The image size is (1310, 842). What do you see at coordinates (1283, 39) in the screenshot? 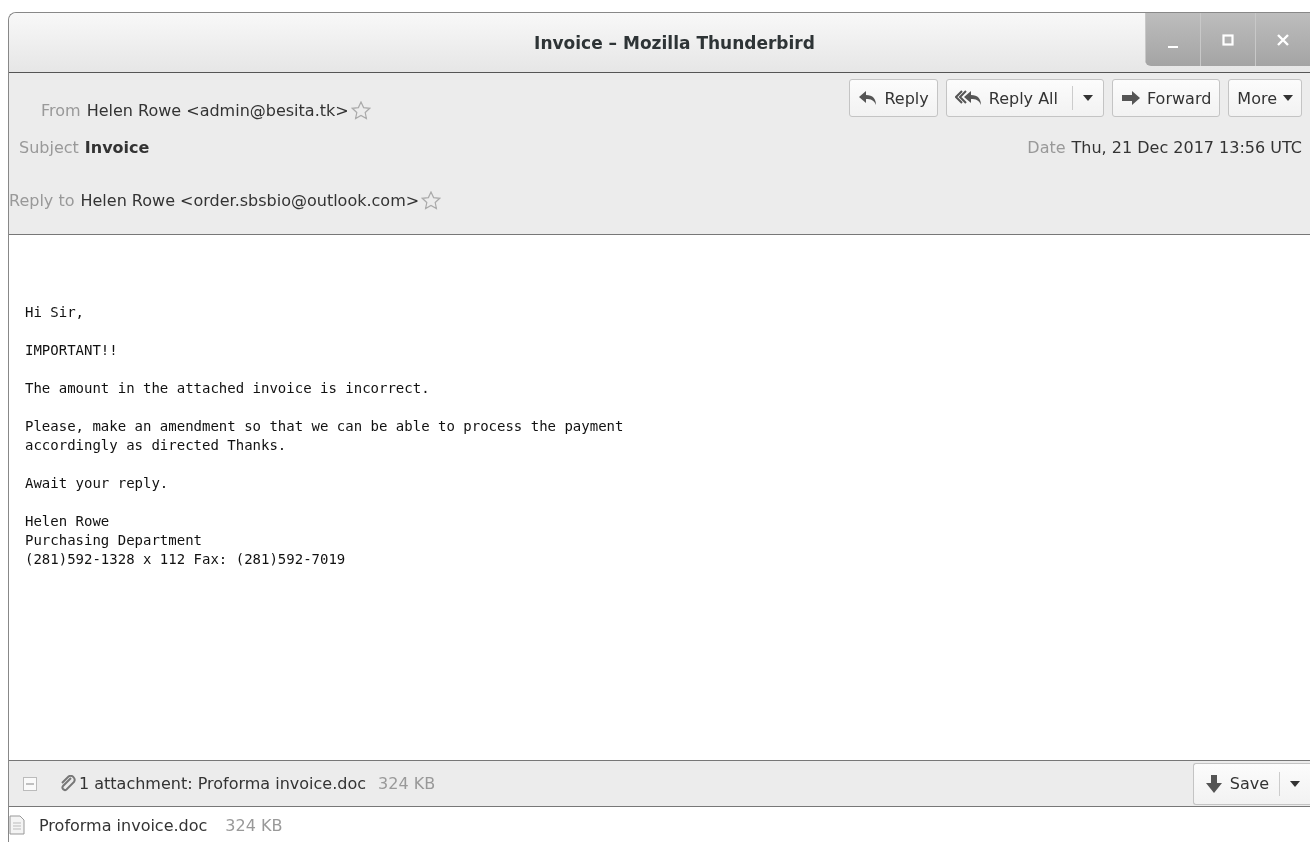
I see `close-icon` at bounding box center [1283, 39].